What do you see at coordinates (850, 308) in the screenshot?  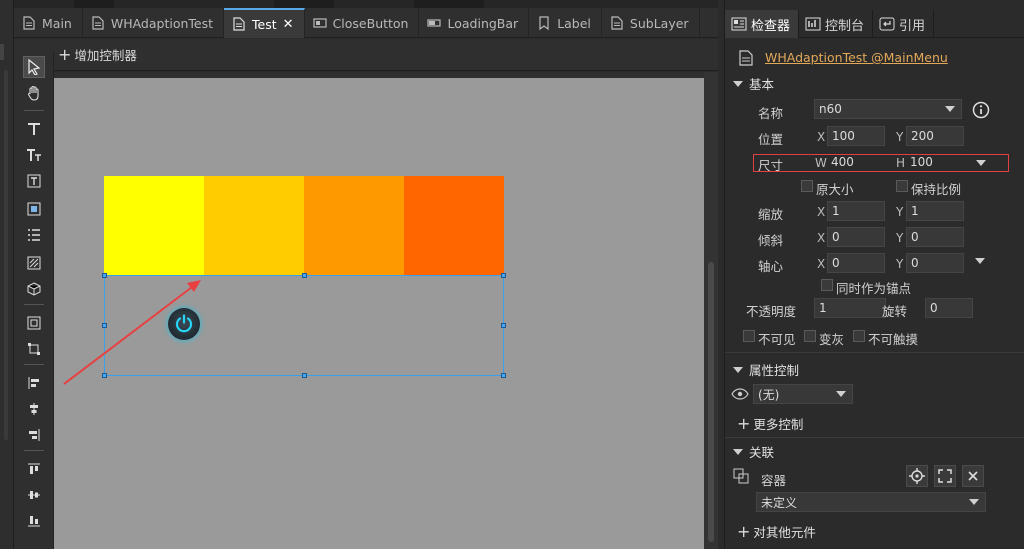 I see `opacity-input: 1` at bounding box center [850, 308].